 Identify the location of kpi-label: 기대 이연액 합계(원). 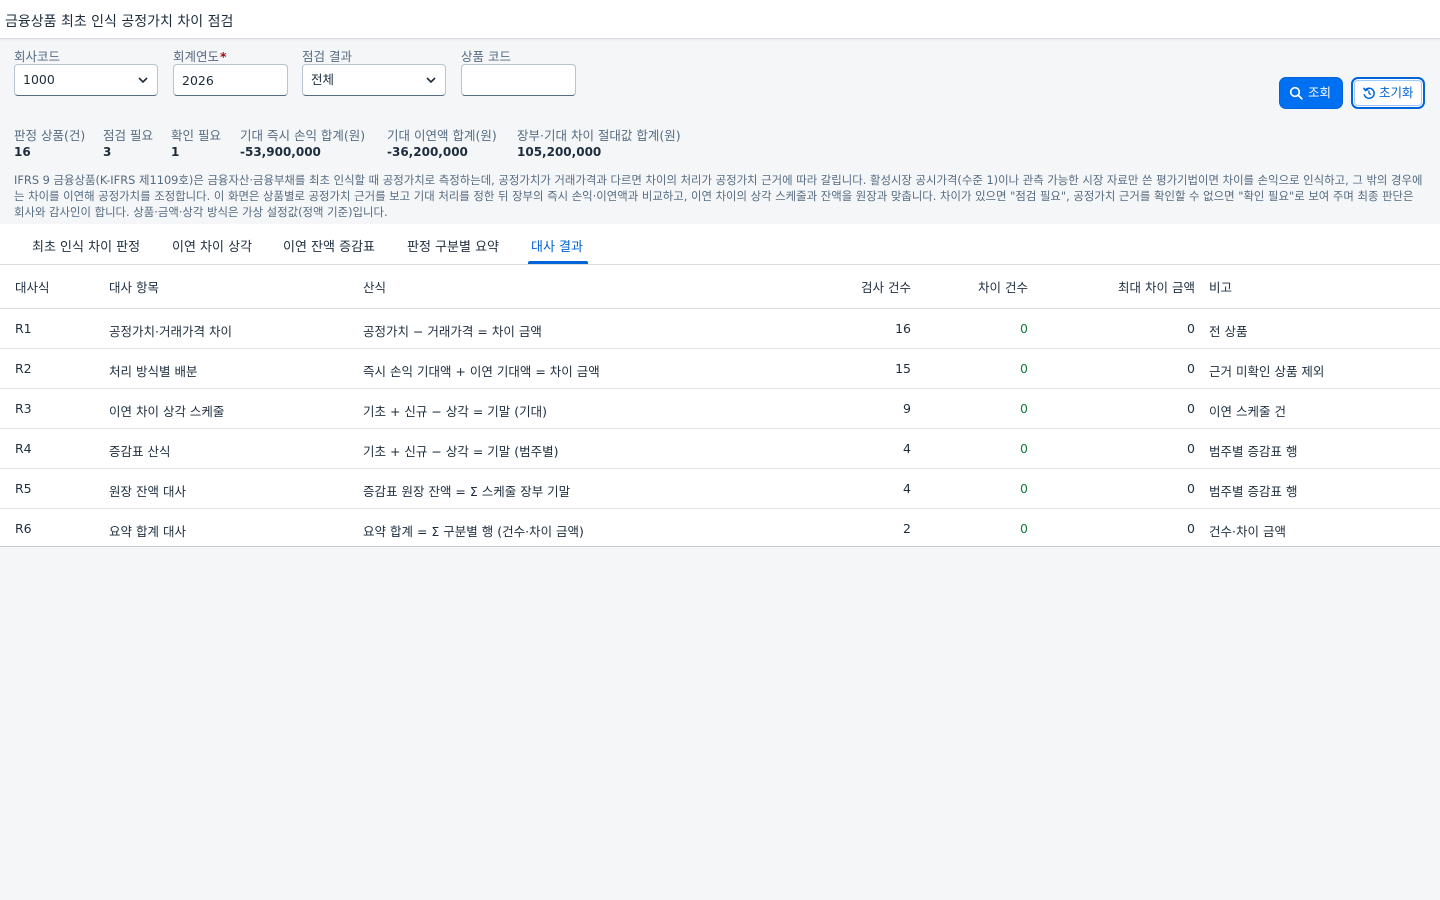
(442, 135).